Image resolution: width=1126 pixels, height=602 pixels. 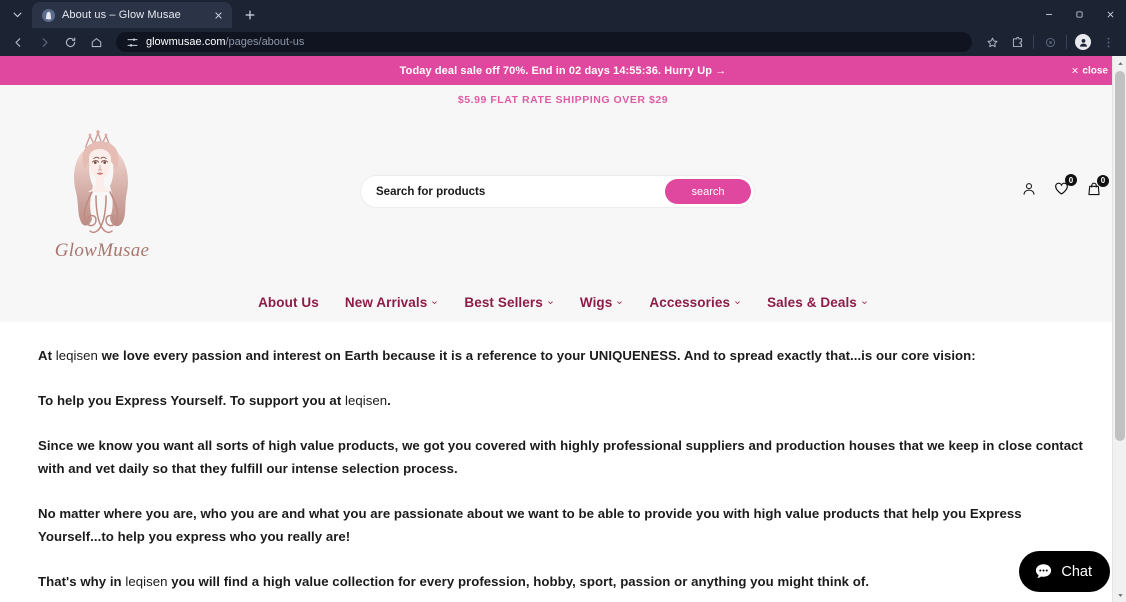 What do you see at coordinates (520, 191) in the screenshot?
I see `search-input` at bounding box center [520, 191].